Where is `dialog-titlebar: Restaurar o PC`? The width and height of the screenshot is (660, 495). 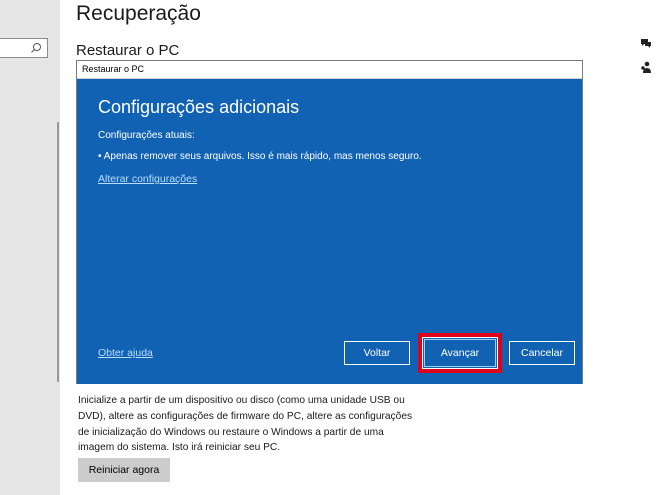 dialog-titlebar: Restaurar o PC is located at coordinates (329, 70).